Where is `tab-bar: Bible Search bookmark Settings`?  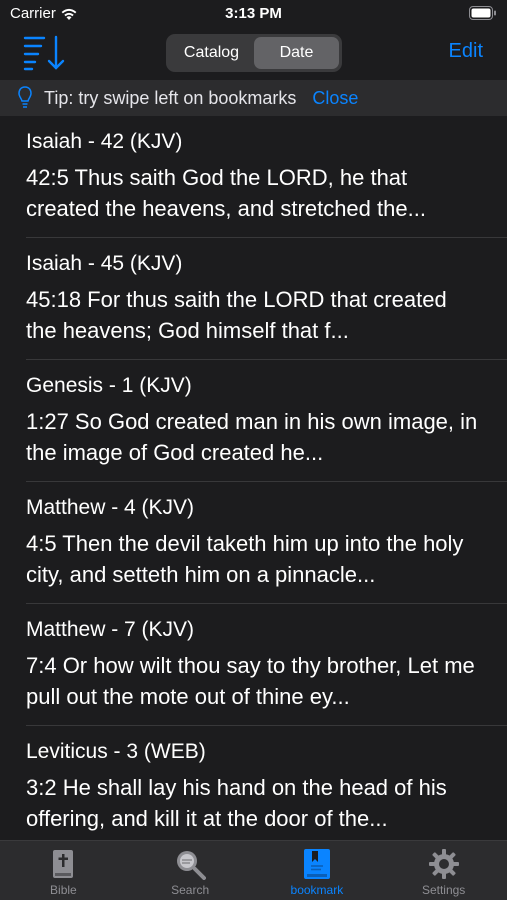 tab-bar: Bible Search bookmark Settings is located at coordinates (253, 870).